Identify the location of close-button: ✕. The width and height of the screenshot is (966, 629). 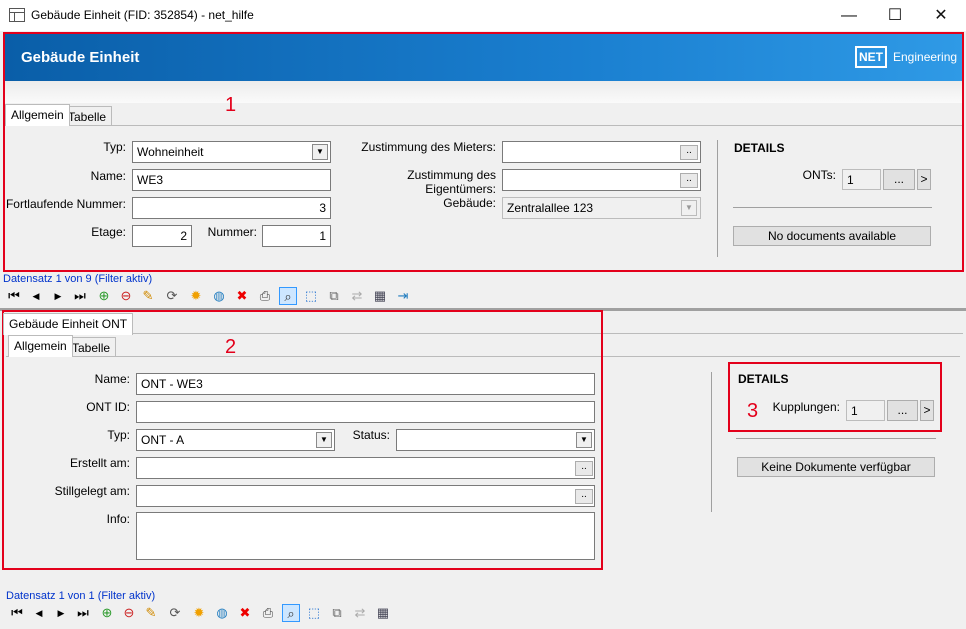
(941, 15).